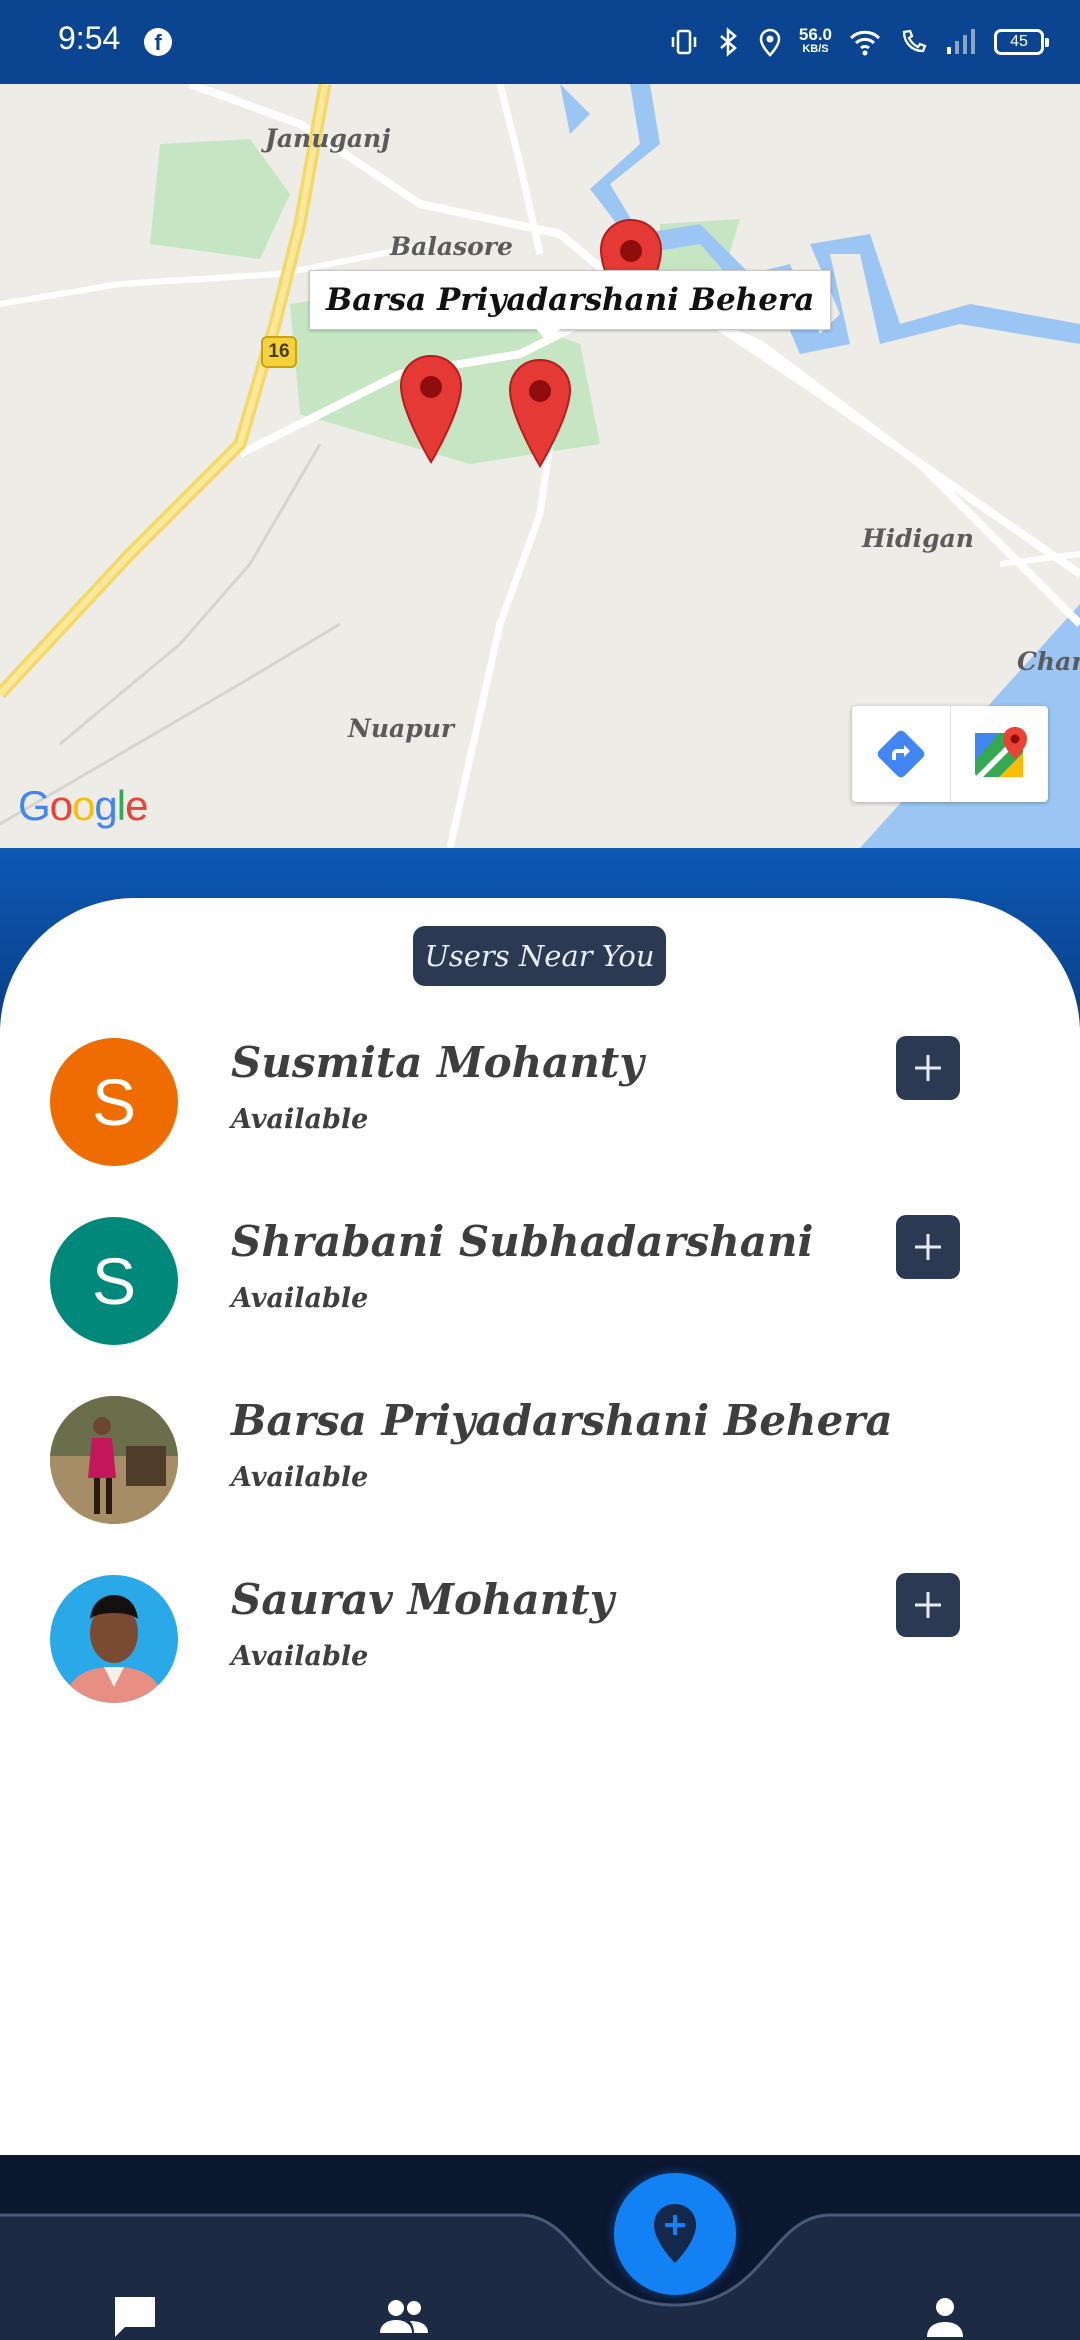  I want to click on user-name: Barsa Priyadarshani Behera, so click(562, 1420).